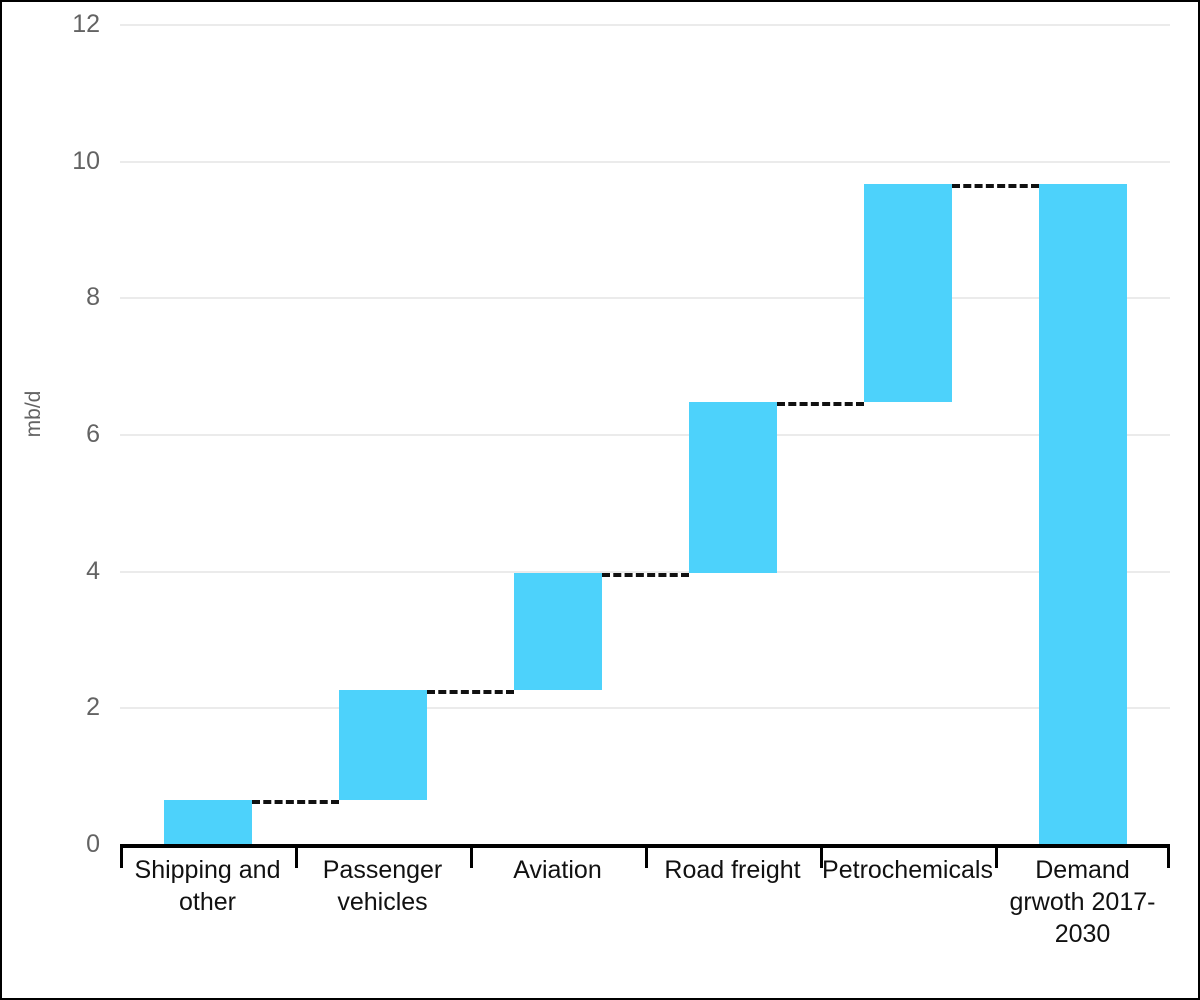 This screenshot has width=1200, height=1000. What do you see at coordinates (93, 297) in the screenshot?
I see `y-tick-8: 8` at bounding box center [93, 297].